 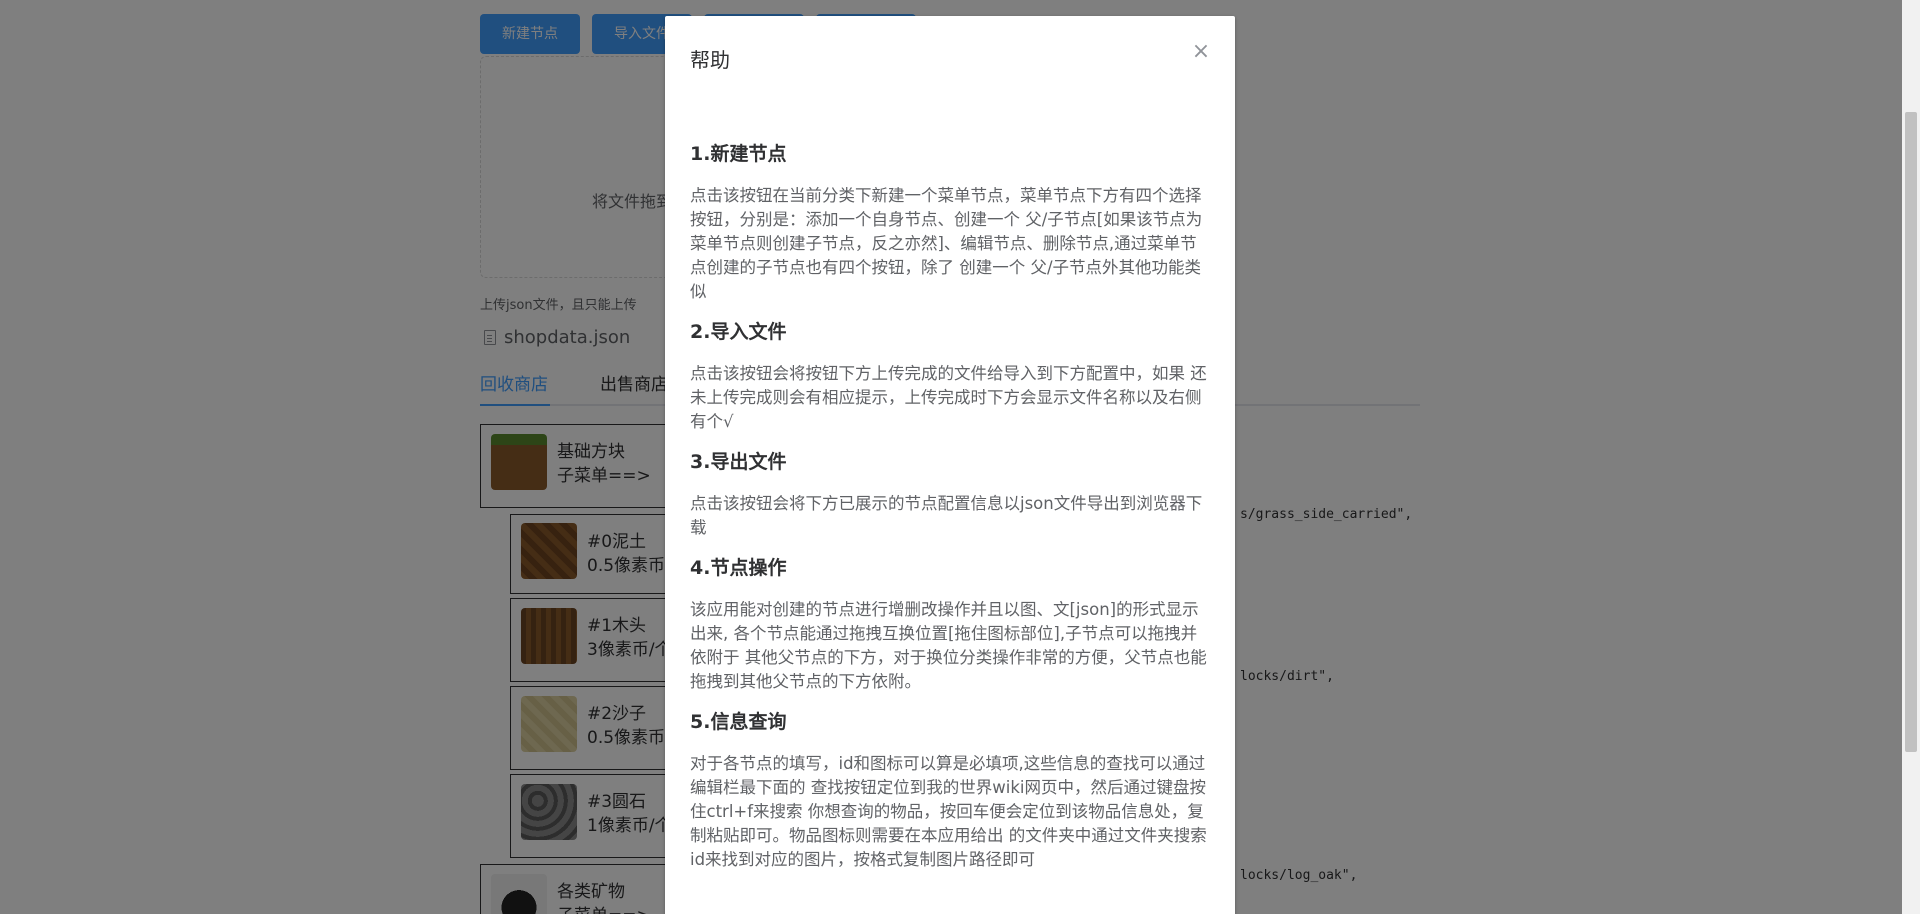 What do you see at coordinates (738, 462) in the screenshot?
I see `section-heading: 3.导出文件` at bounding box center [738, 462].